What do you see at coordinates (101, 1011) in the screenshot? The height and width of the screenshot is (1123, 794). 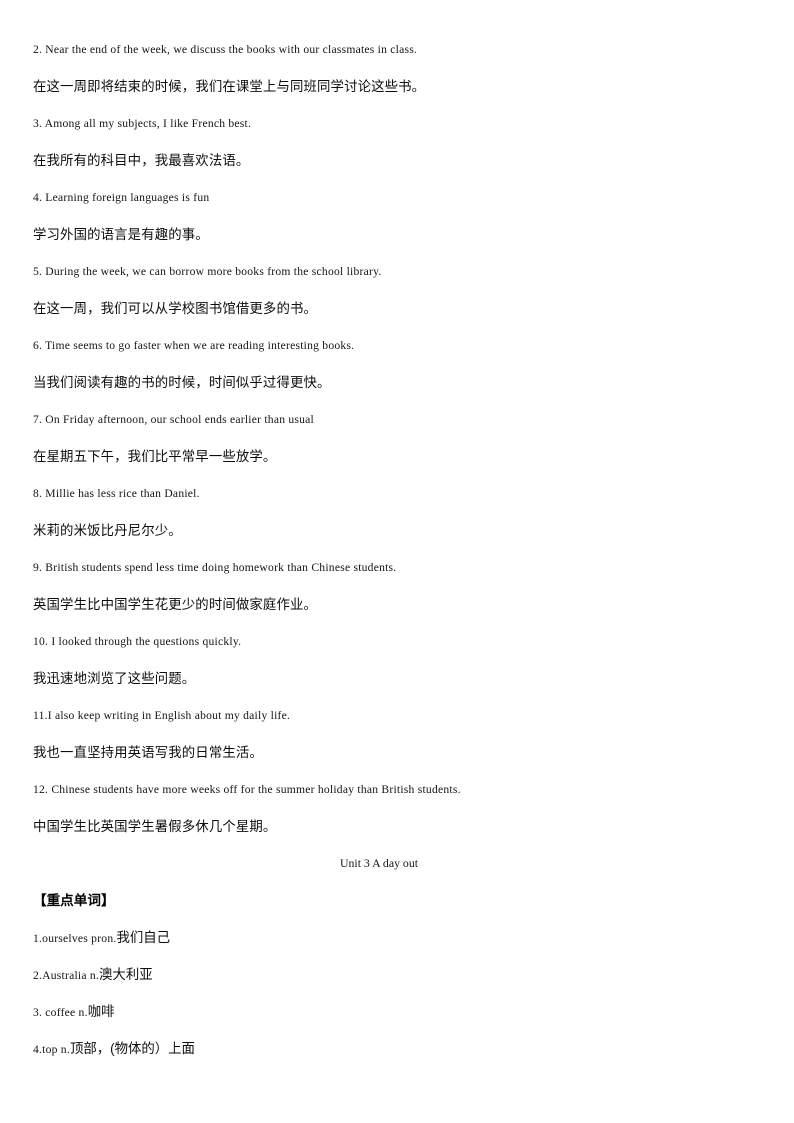 I see `vocabulary-definition: 咖啡` at bounding box center [101, 1011].